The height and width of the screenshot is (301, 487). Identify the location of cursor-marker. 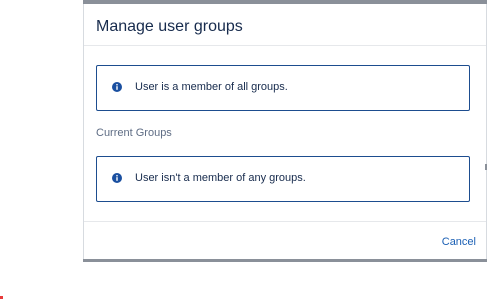
(1, 297).